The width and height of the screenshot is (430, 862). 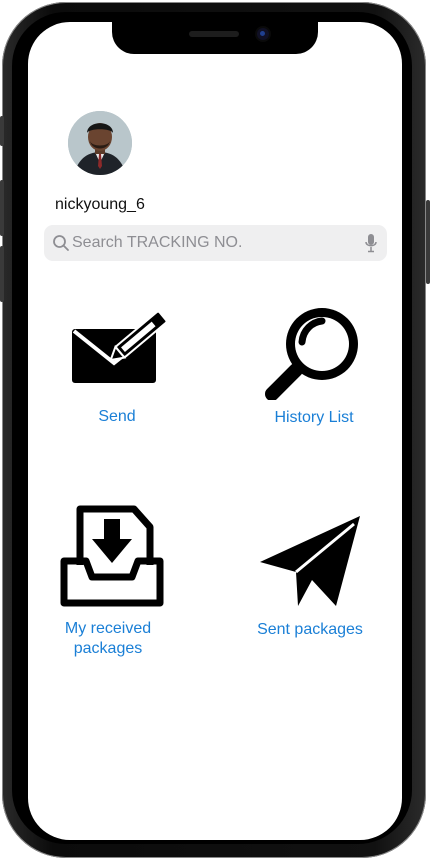 I want to click on sent-packages-button: Sent packages, so click(x=310, y=577).